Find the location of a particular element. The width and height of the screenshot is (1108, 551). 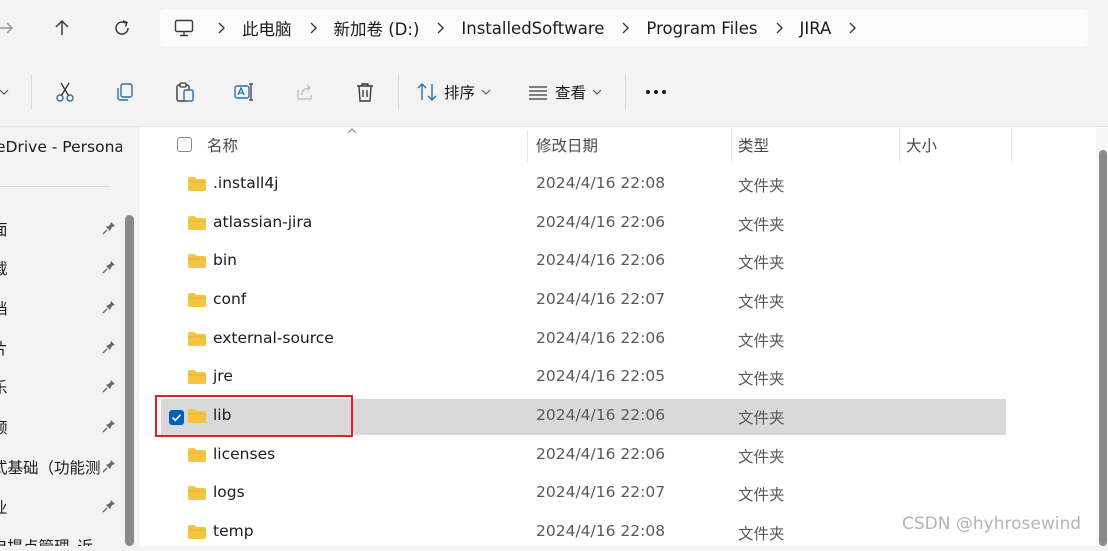

view-button: 查看 is located at coordinates (569, 92).